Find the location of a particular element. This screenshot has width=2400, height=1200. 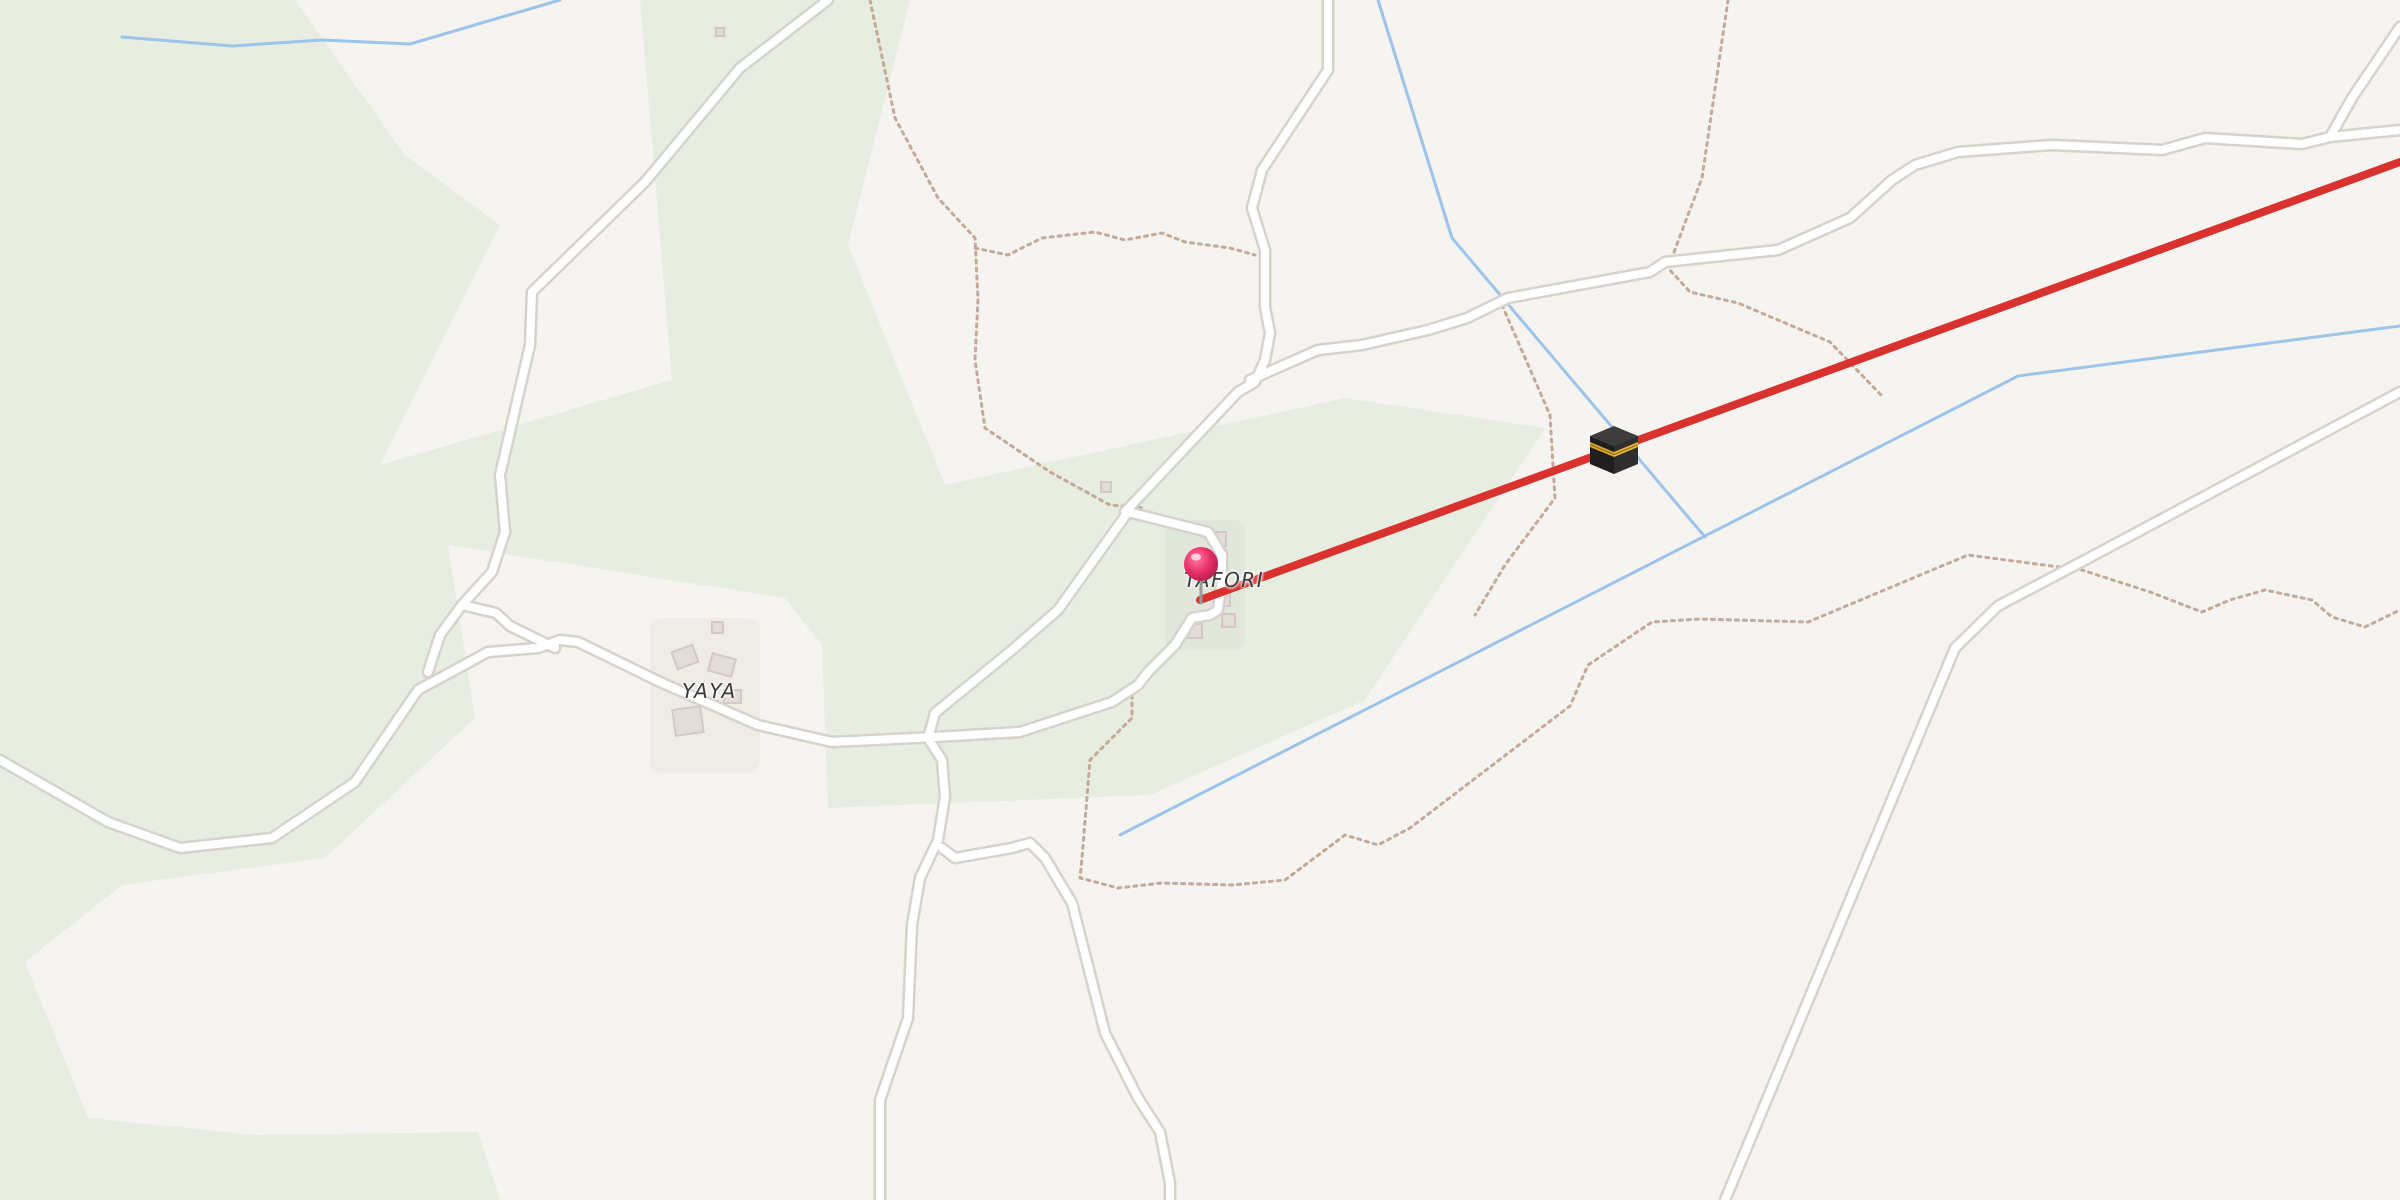

map-pin-icon is located at coordinates (1201, 575).